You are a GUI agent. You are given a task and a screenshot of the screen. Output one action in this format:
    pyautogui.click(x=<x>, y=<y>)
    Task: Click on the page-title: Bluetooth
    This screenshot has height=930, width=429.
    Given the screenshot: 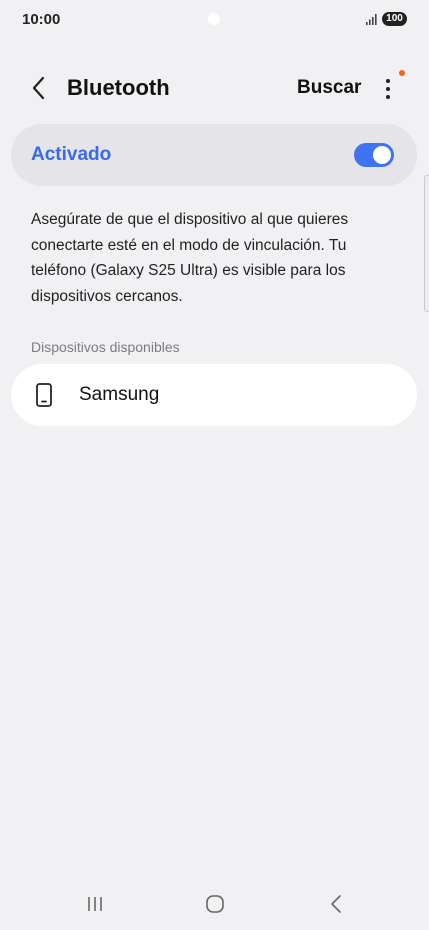 What is the action you would take?
    pyautogui.click(x=118, y=87)
    